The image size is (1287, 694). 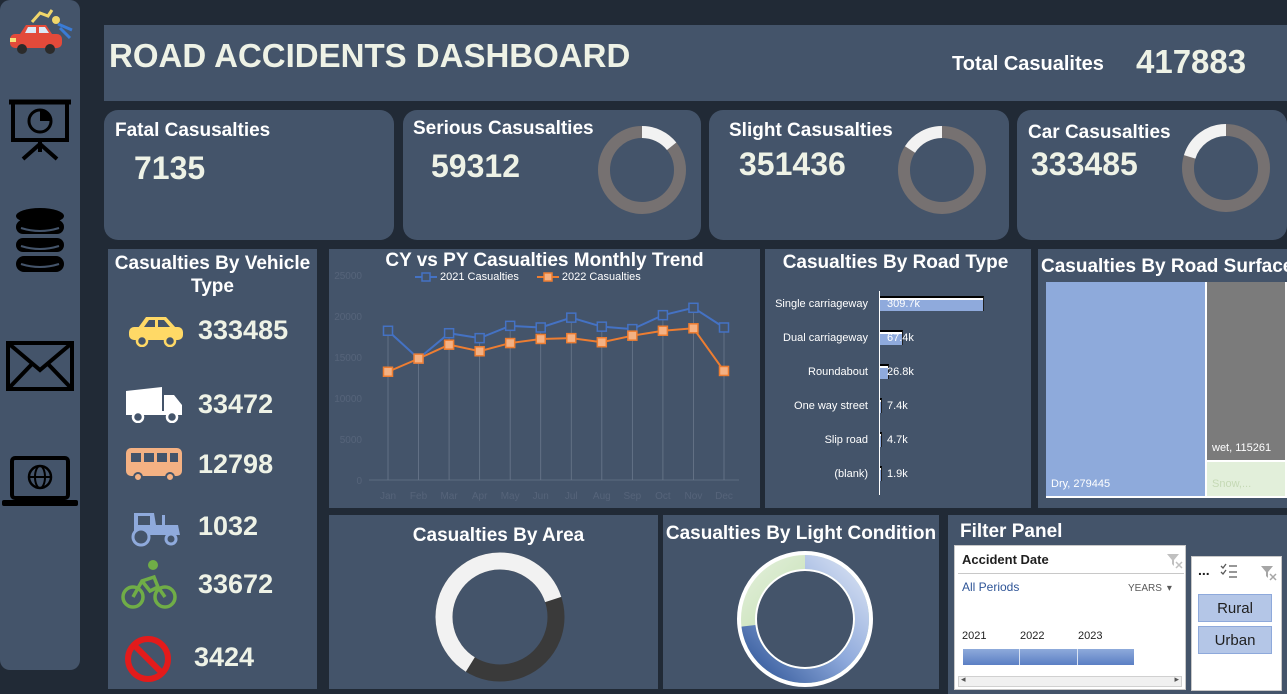 What do you see at coordinates (1169, 588) in the screenshot?
I see `chevron-down-icon: ▾` at bounding box center [1169, 588].